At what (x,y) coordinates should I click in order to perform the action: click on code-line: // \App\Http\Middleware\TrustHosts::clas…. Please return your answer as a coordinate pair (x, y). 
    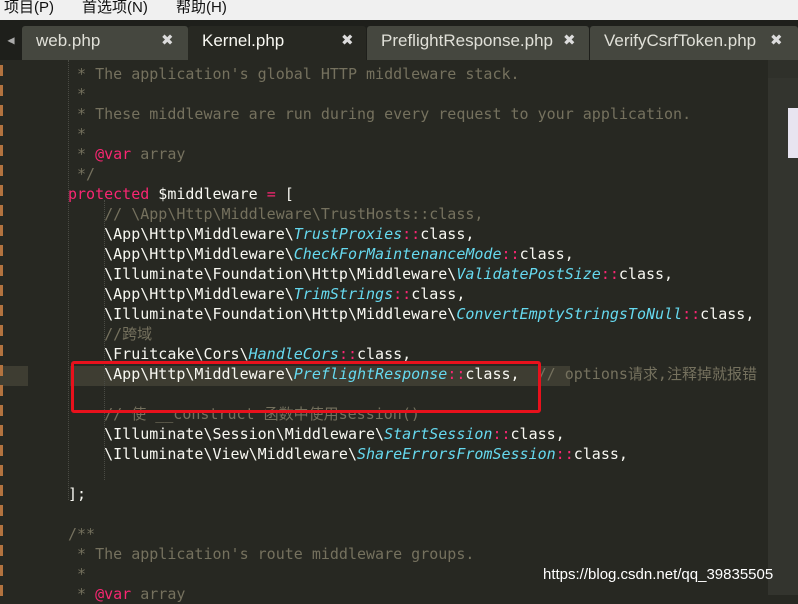
    Looking at the image, I should click on (275, 214).